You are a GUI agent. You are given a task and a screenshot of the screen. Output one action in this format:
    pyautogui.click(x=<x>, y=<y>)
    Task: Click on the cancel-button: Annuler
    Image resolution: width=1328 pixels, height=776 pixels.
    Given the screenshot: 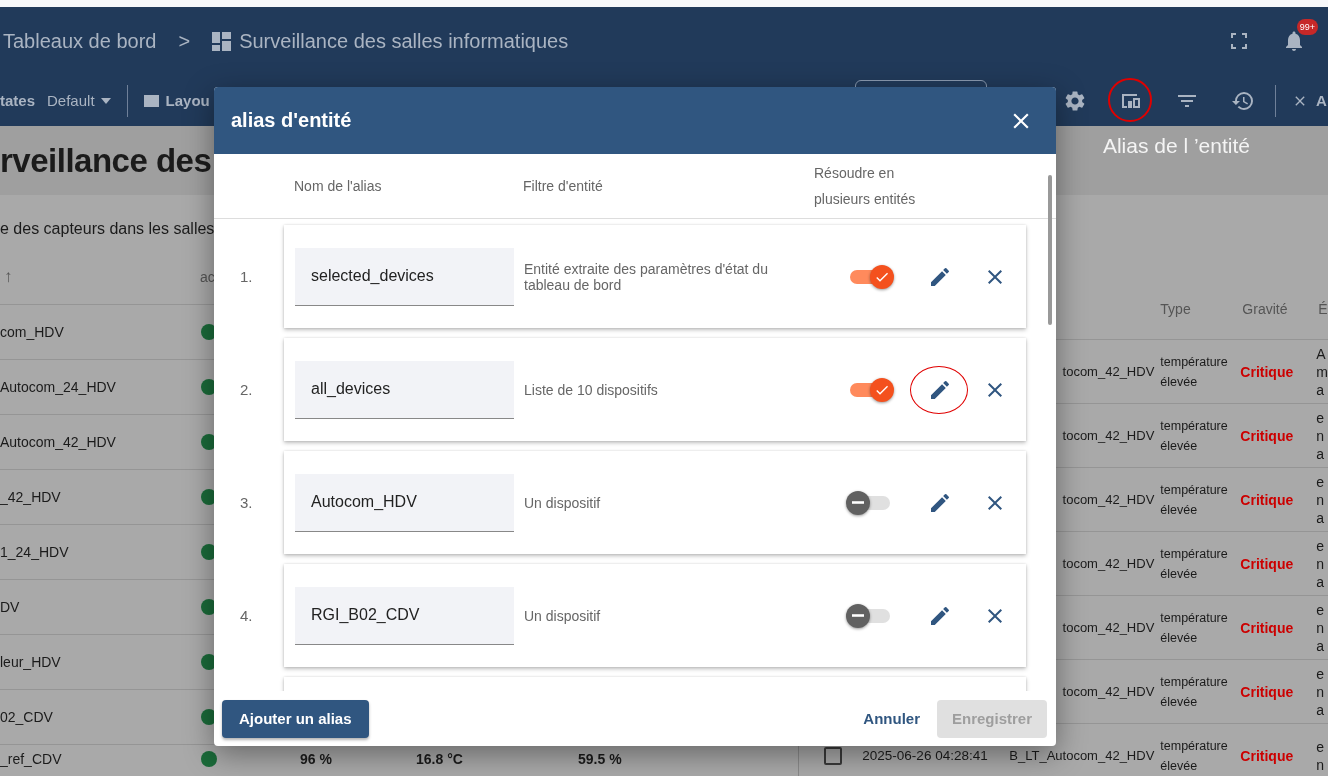 What is the action you would take?
    pyautogui.click(x=891, y=718)
    